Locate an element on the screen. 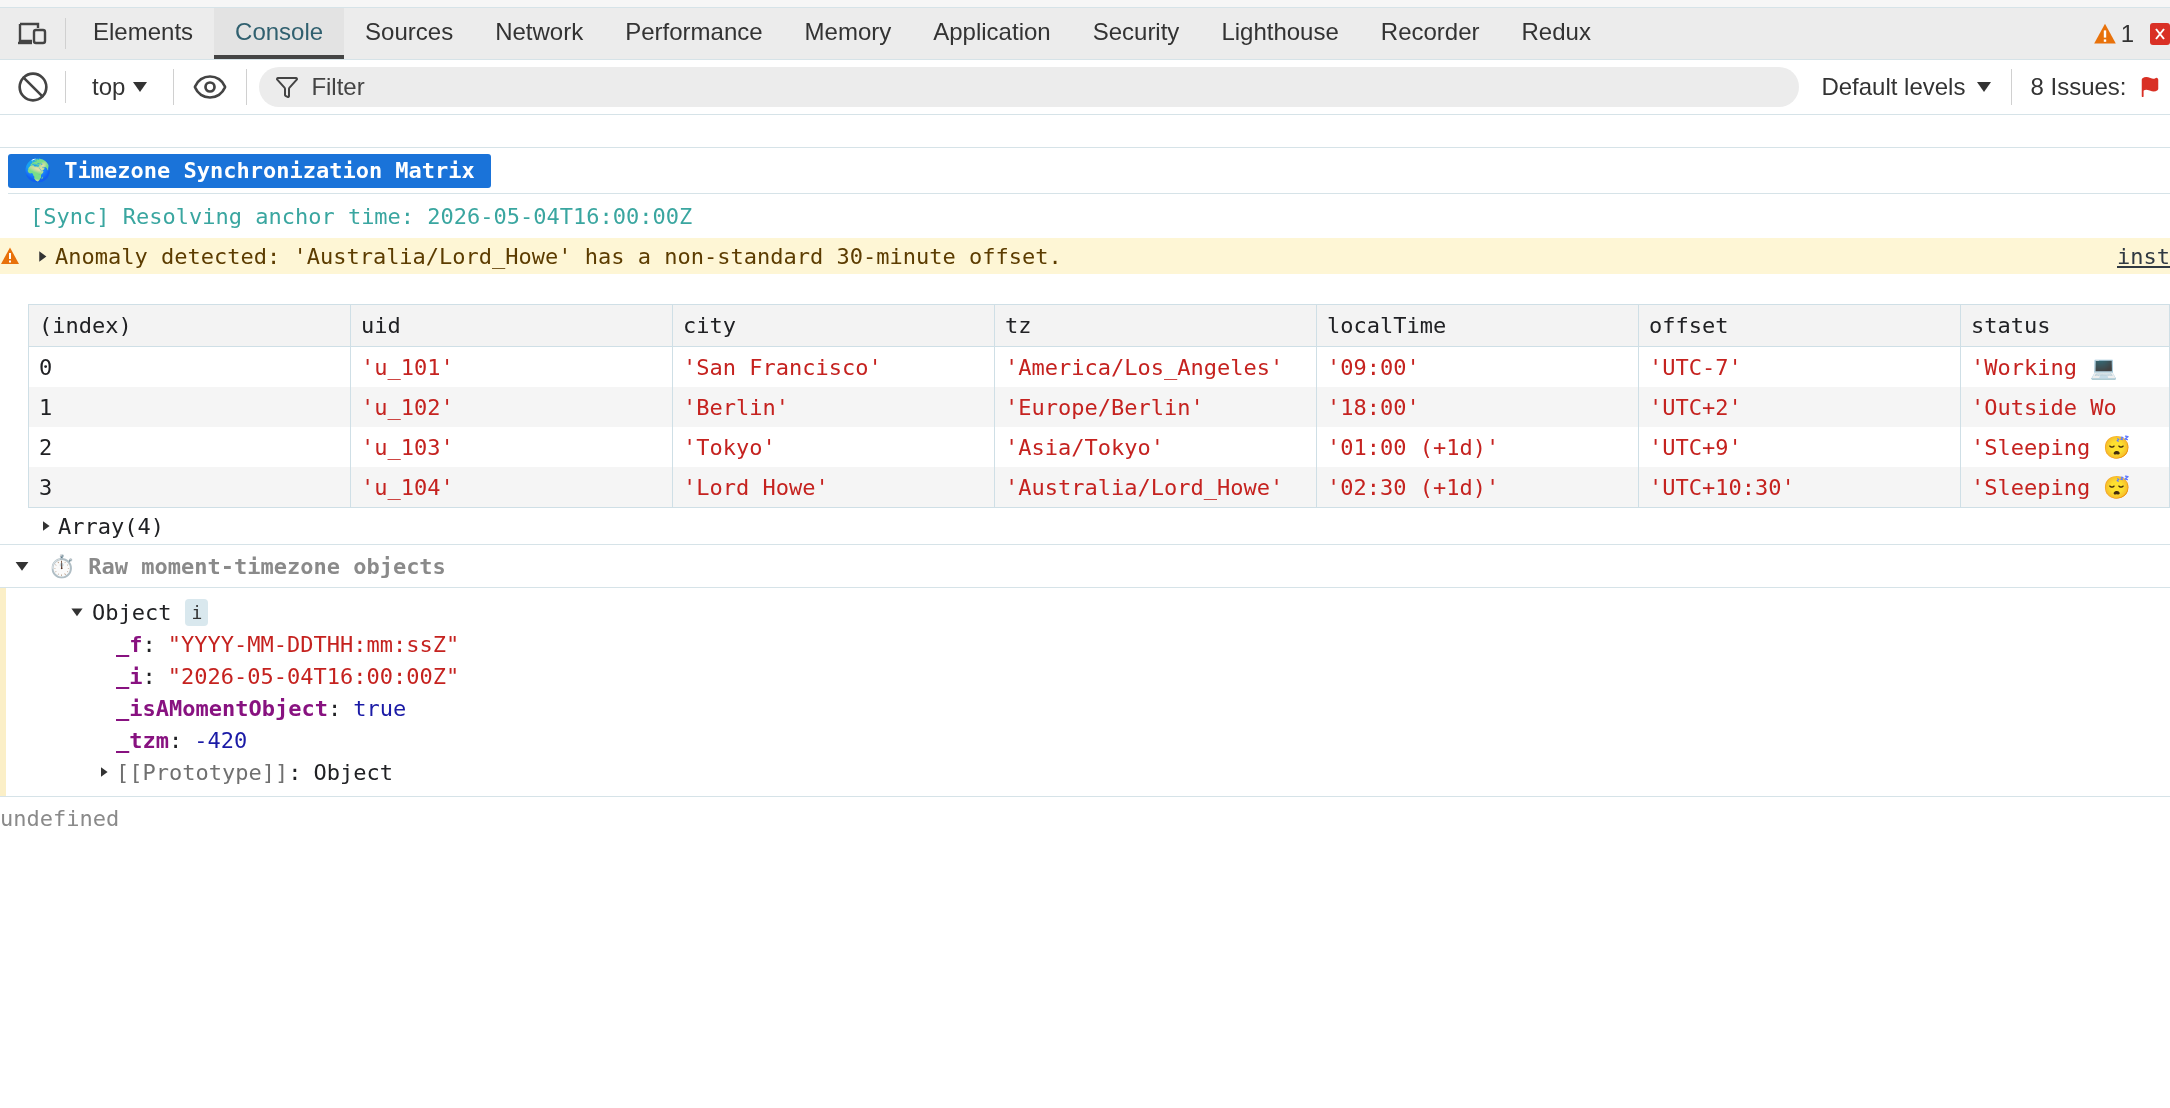 The height and width of the screenshot is (1108, 2170). table-cell-text: 'Working 💻 is located at coordinates (2044, 367).